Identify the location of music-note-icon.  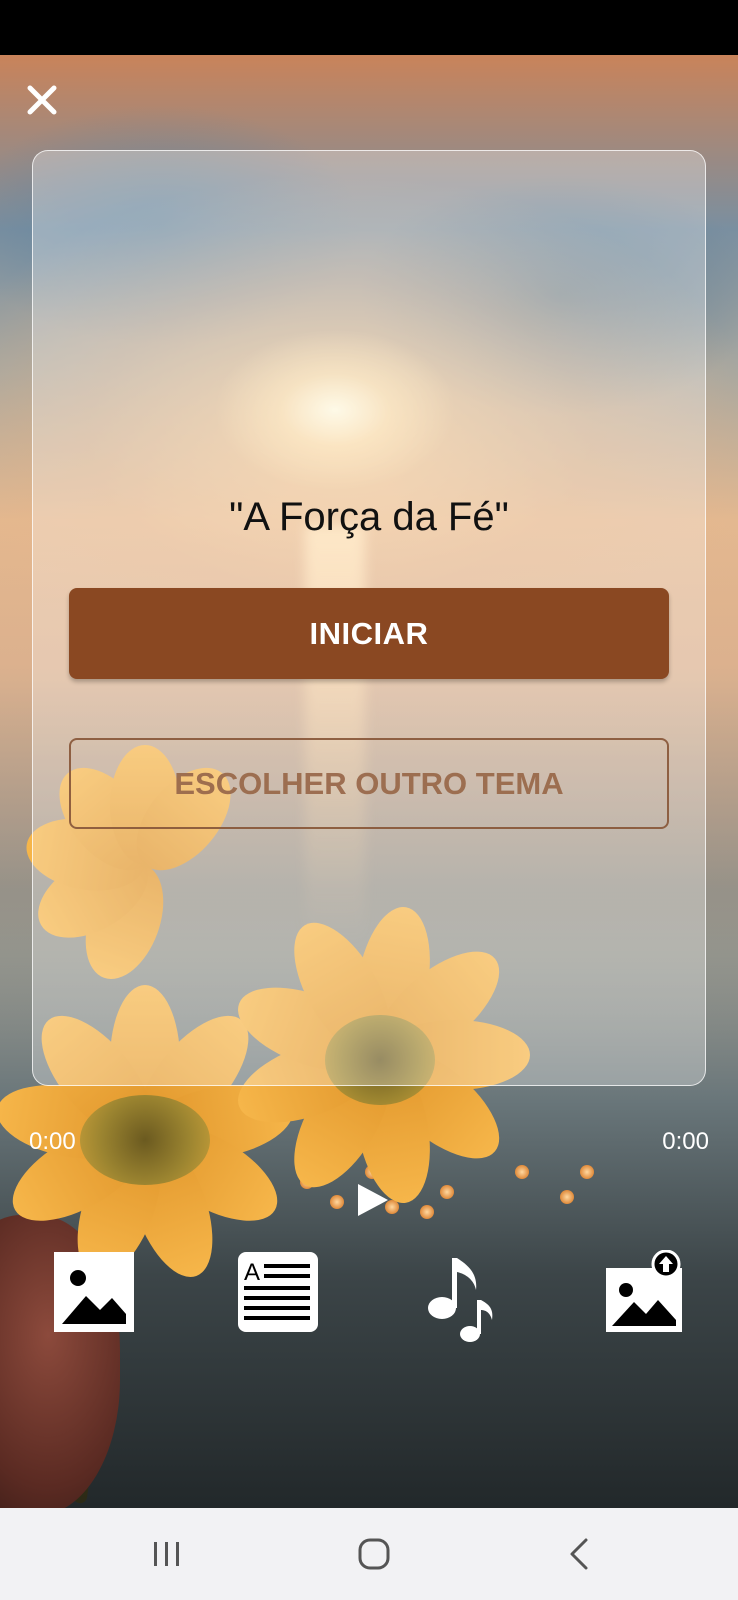
(460, 1300).